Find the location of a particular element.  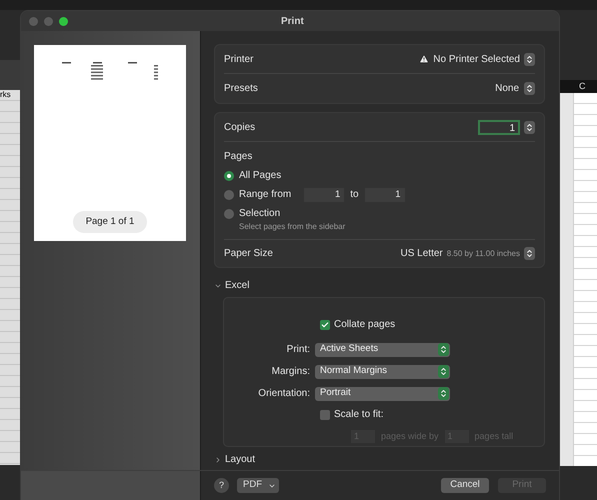

select-label: Print: is located at coordinates (298, 350).